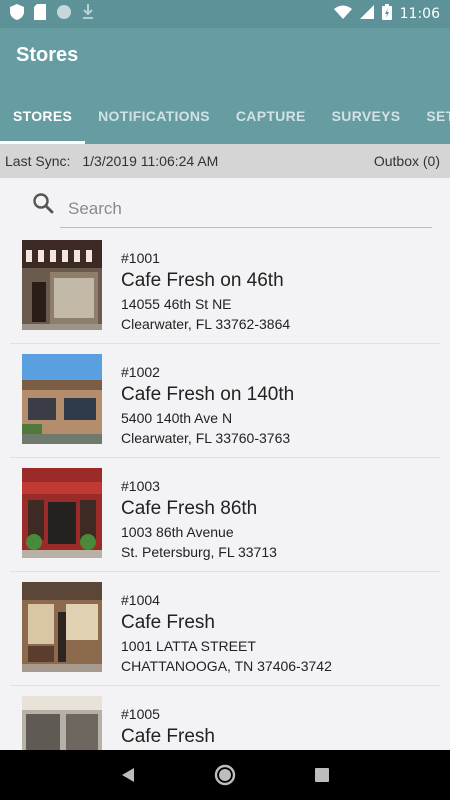  Describe the element at coordinates (322, 775) in the screenshot. I see `recents-icon` at that location.